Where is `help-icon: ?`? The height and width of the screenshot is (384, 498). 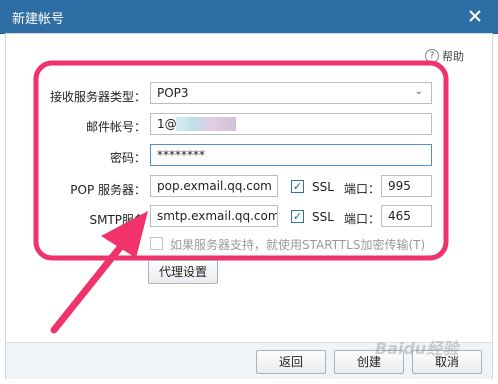
help-icon: ? is located at coordinates (432, 56).